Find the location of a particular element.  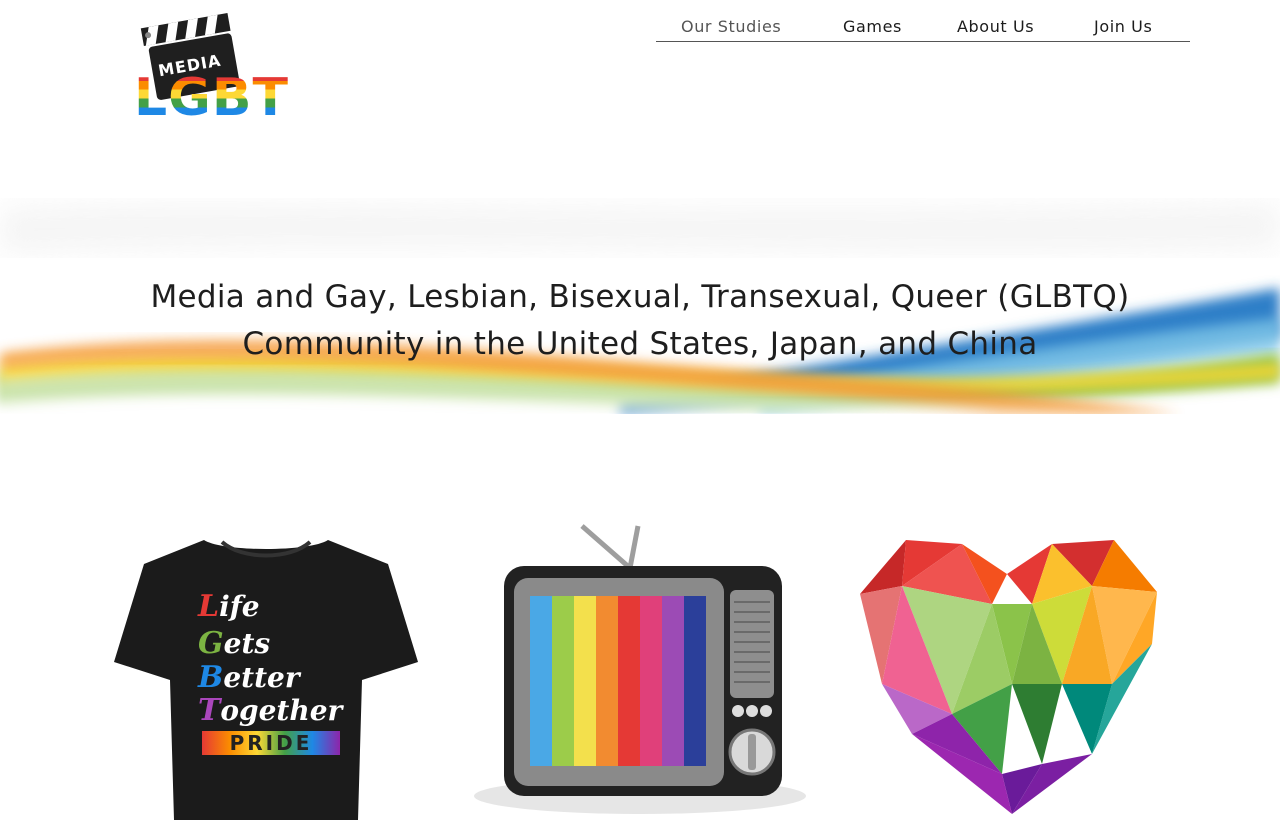

rainbow-heart-icon is located at coordinates (1008, 677).